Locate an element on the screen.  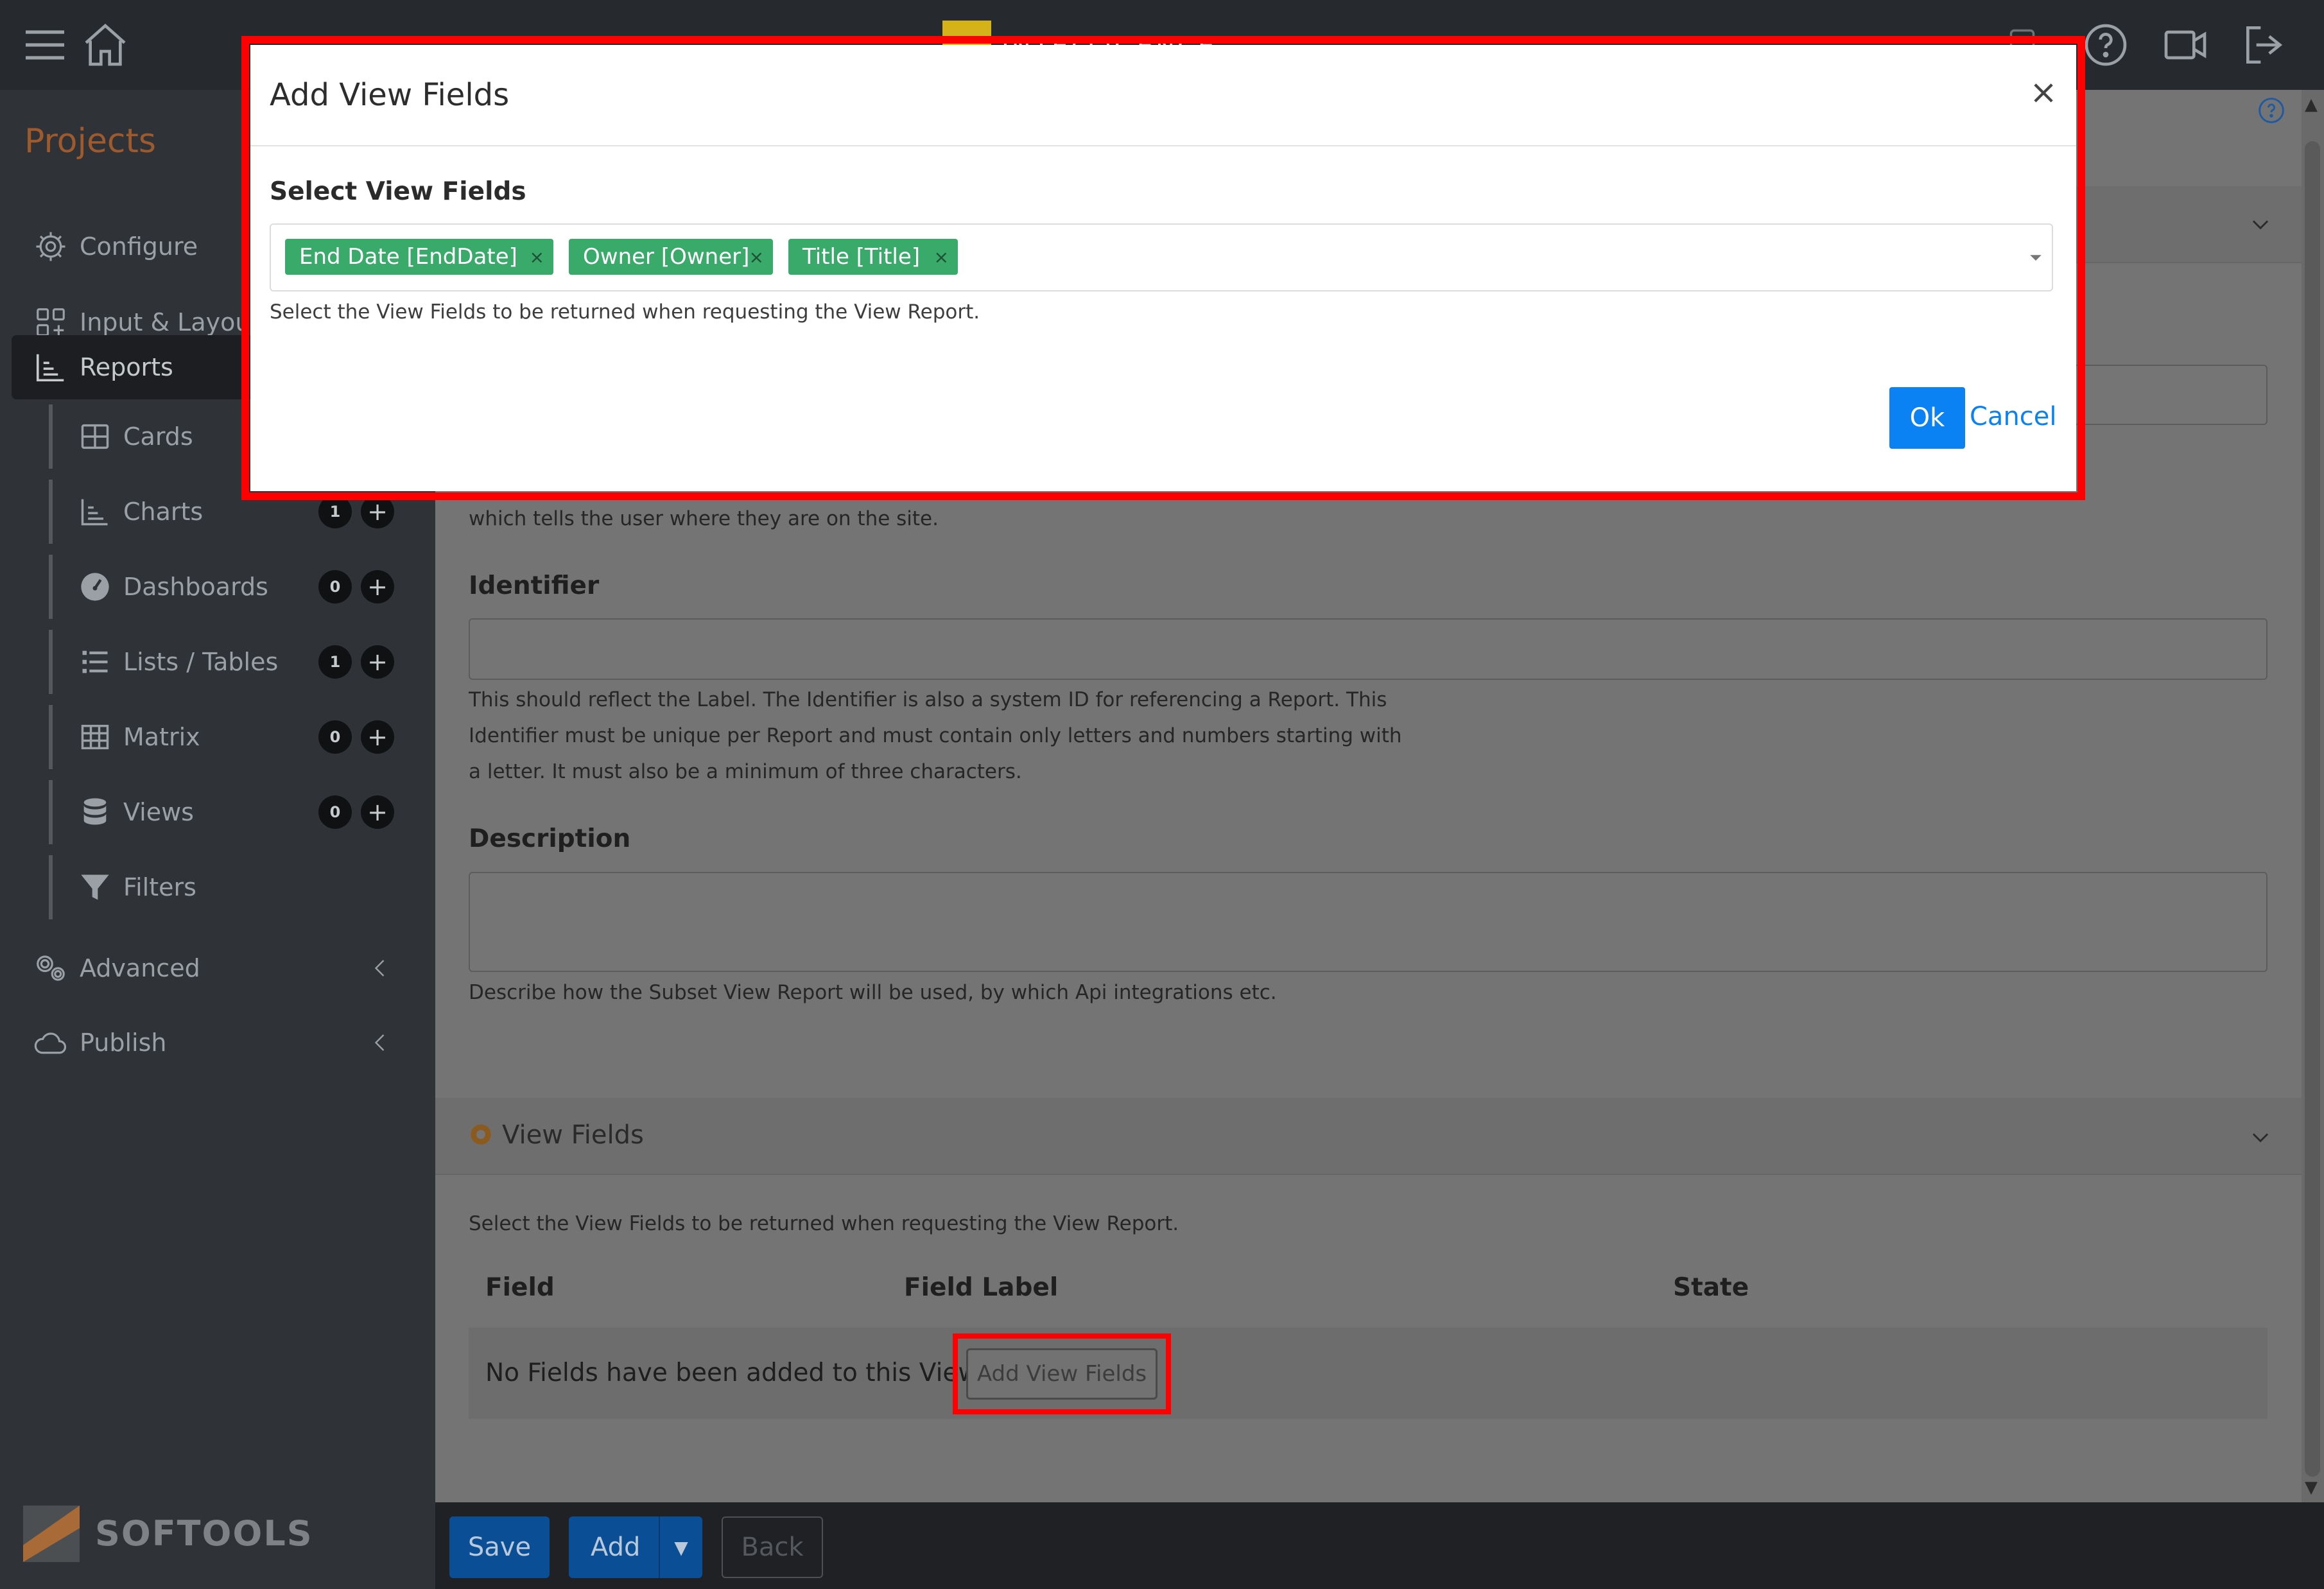
add-button: Add is located at coordinates (620, 1547).